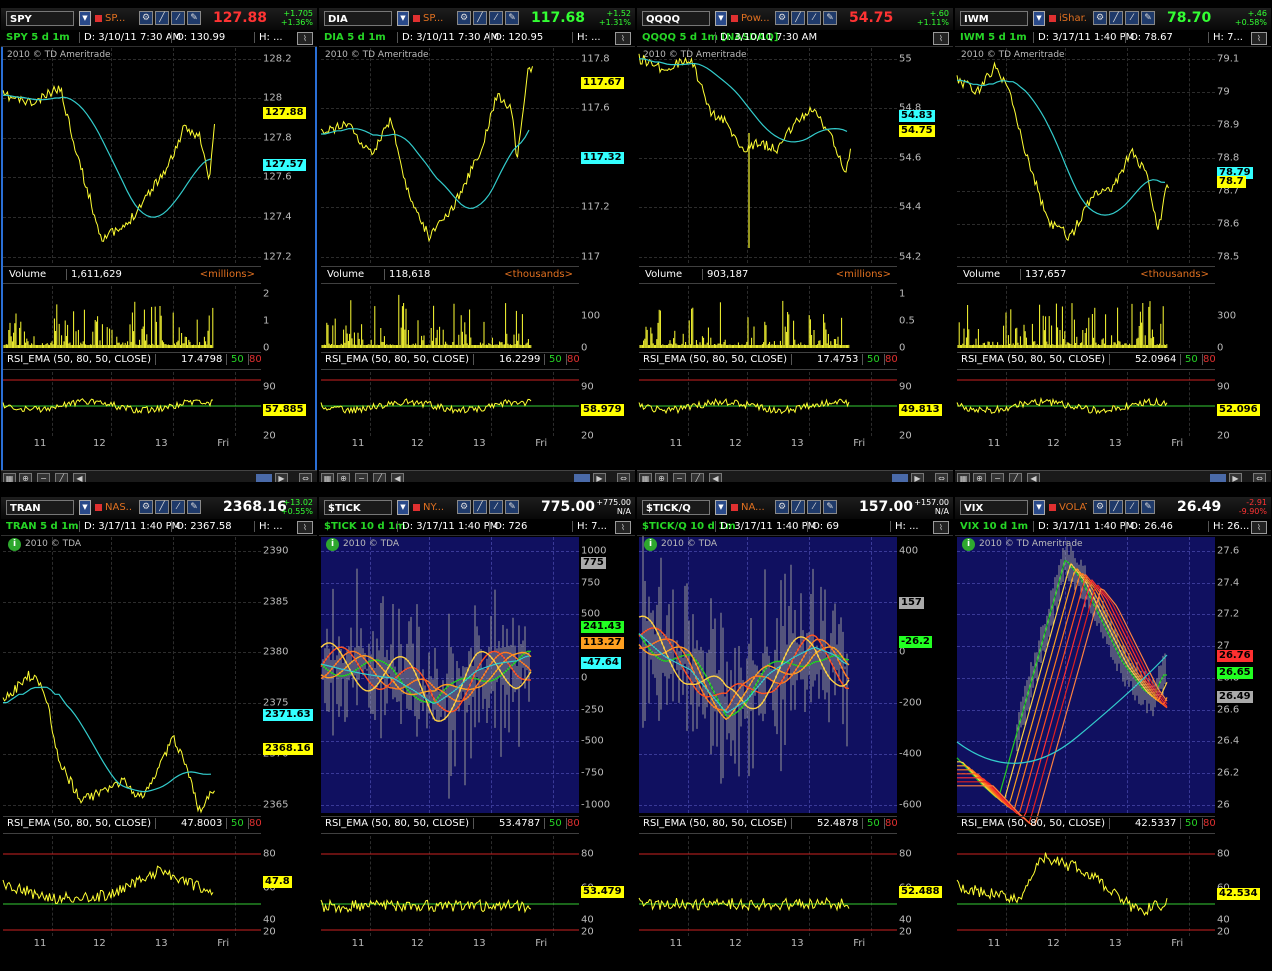  What do you see at coordinates (676, 507) in the screenshot?
I see `symbol-field: $TICK/Q` at bounding box center [676, 507].